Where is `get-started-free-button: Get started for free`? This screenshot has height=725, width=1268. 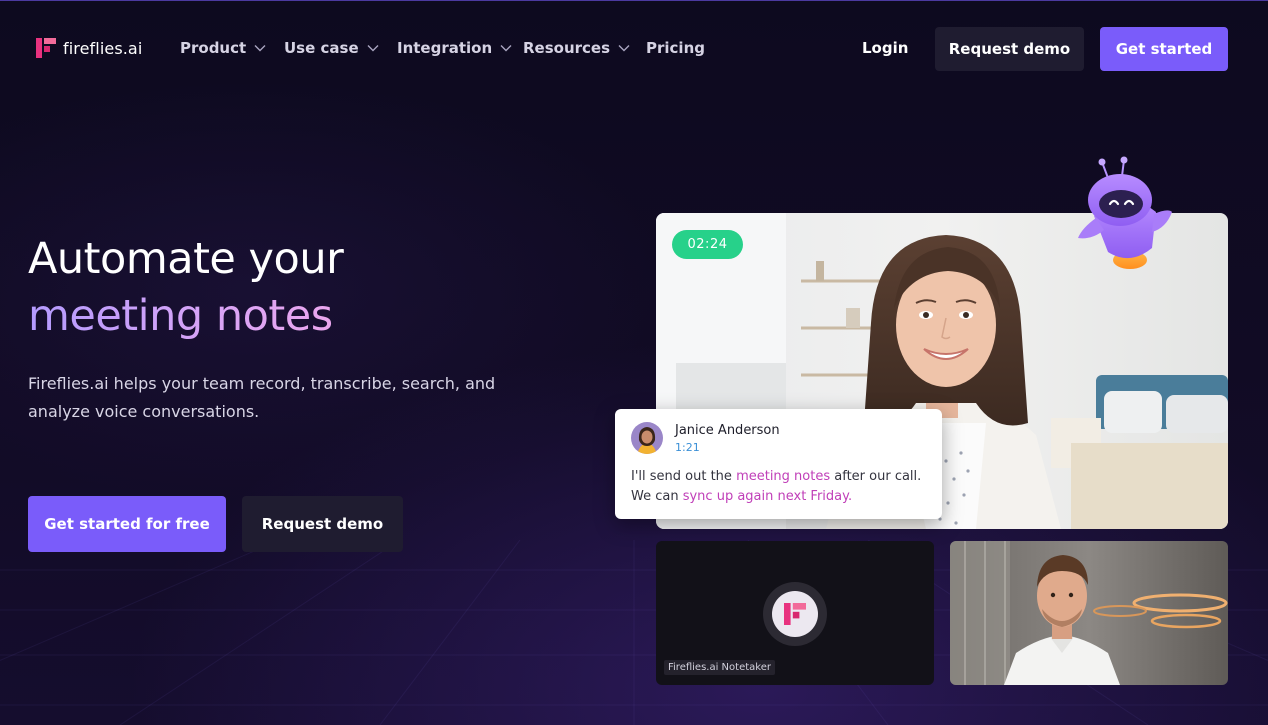 get-started-free-button: Get started for free is located at coordinates (127, 524).